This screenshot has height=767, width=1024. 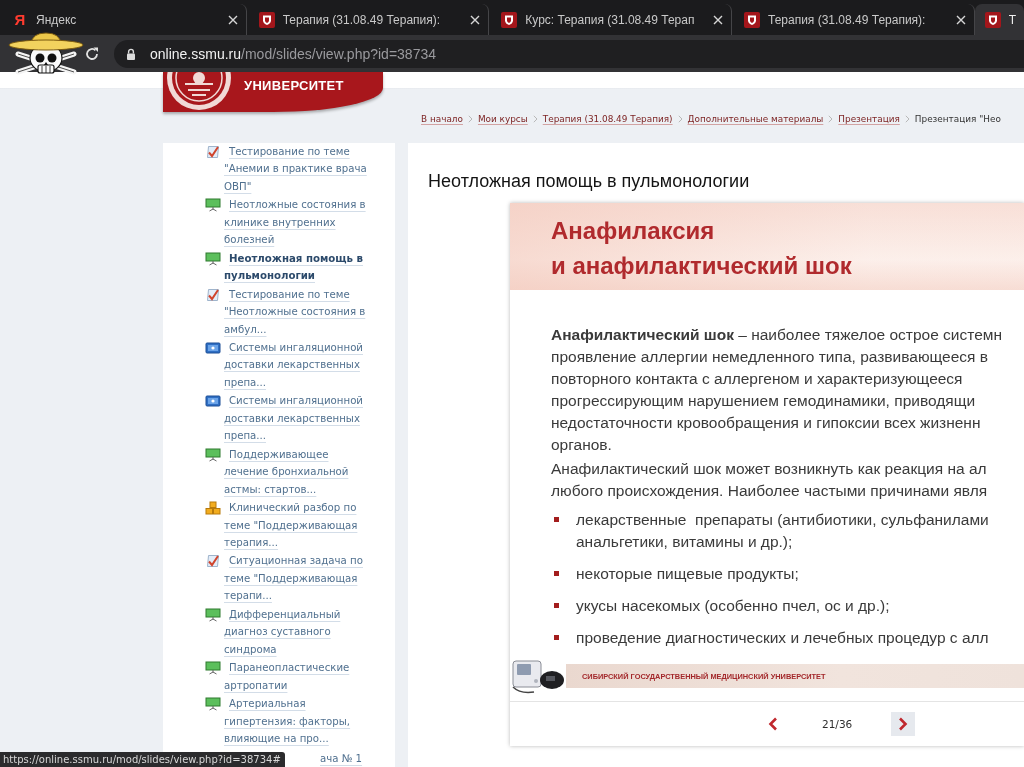 I want to click on chevron-left-icon, so click(x=773, y=724).